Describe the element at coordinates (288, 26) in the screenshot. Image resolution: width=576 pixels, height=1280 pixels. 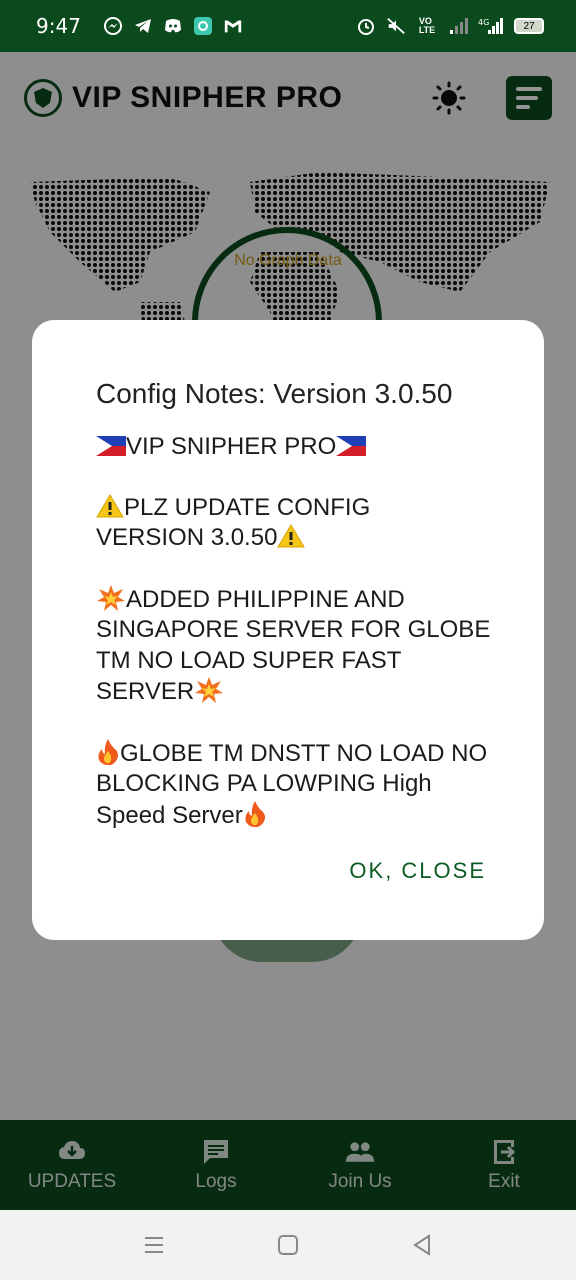
I see `status-bar: 9:47 VO LTE 4G 27` at that location.